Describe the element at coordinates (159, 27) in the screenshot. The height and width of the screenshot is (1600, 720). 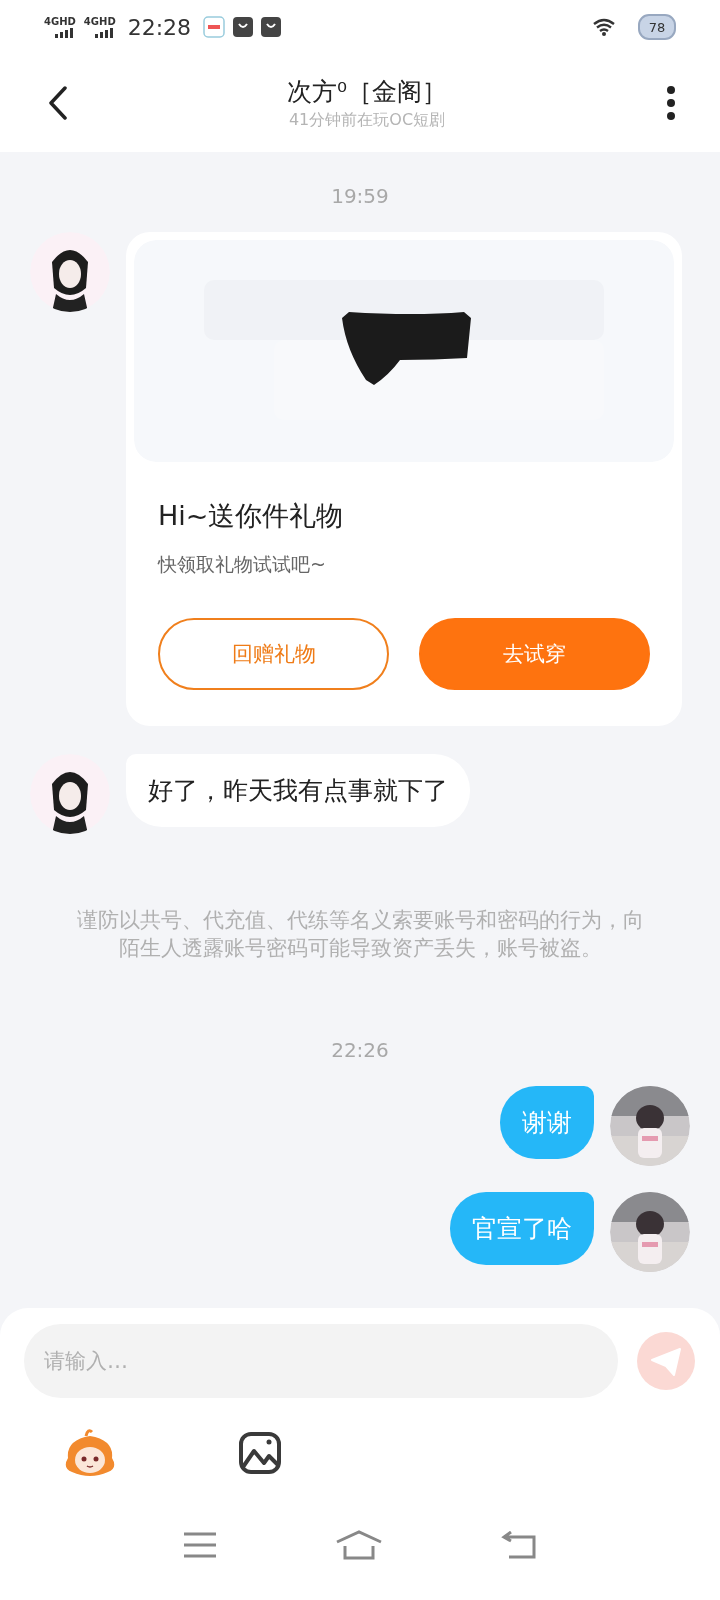
I see `status-time: 22:28` at that location.